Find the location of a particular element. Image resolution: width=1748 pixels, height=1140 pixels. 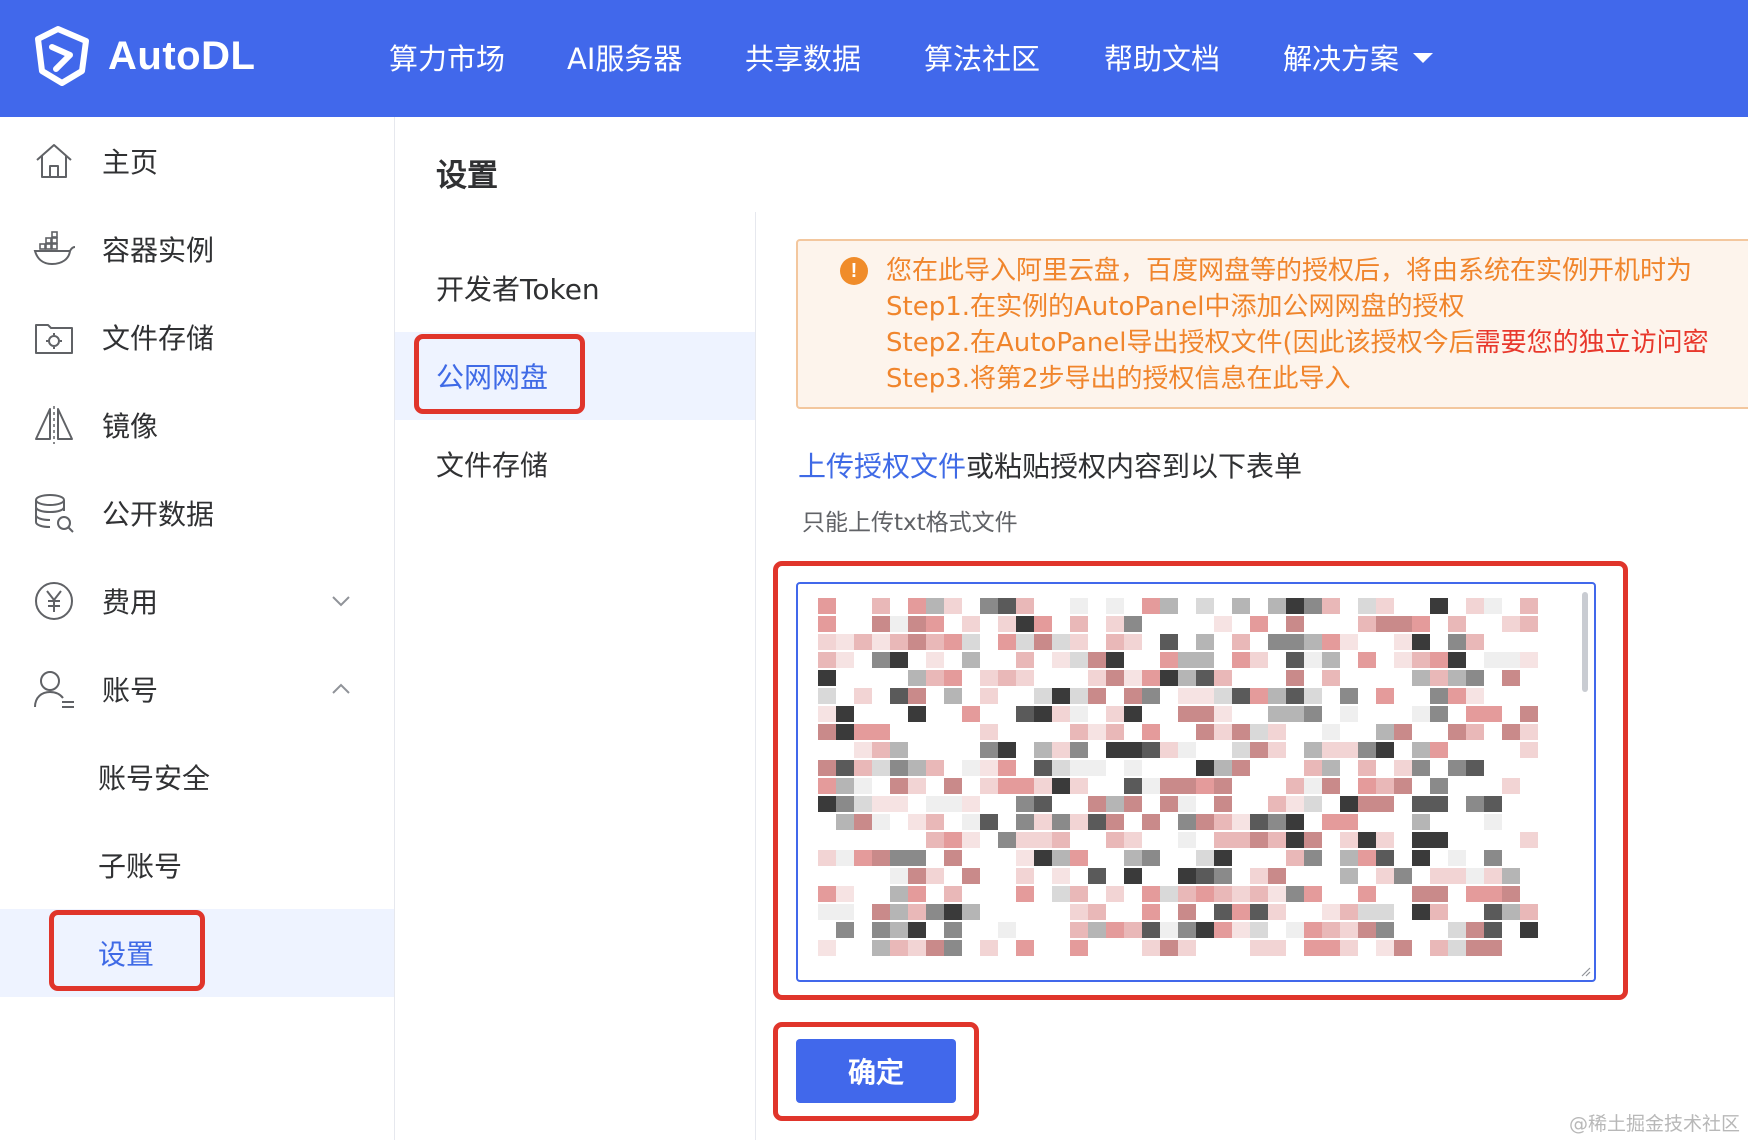

alert-line-3-highlight: 需要您的独立访问密 is located at coordinates (1591, 343).